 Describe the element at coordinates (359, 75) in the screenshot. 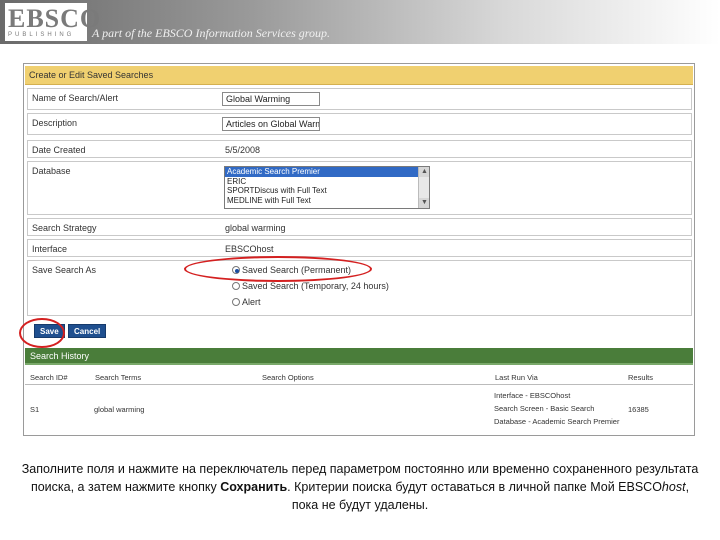

I see `form-header: Create or Edit Saved Searches` at that location.